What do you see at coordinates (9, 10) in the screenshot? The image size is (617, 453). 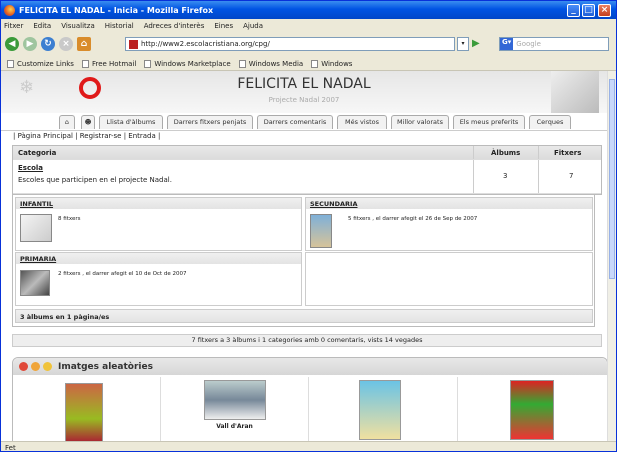 I see `firefox-icon` at bounding box center [9, 10].